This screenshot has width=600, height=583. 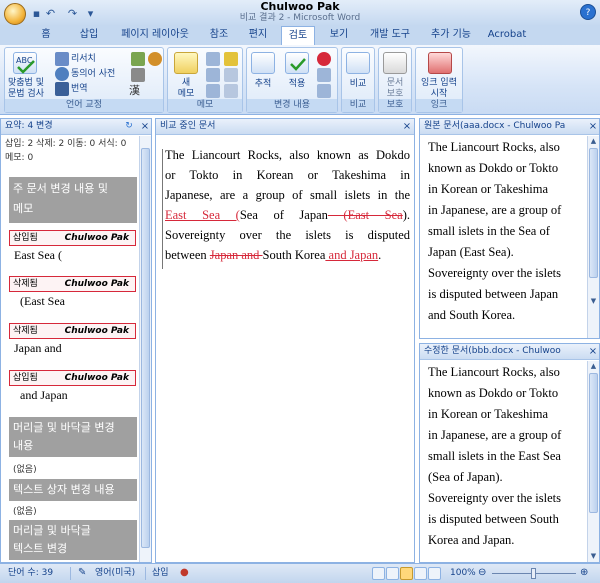 I want to click on proofing-status-icon: ✎, so click(x=82, y=573).